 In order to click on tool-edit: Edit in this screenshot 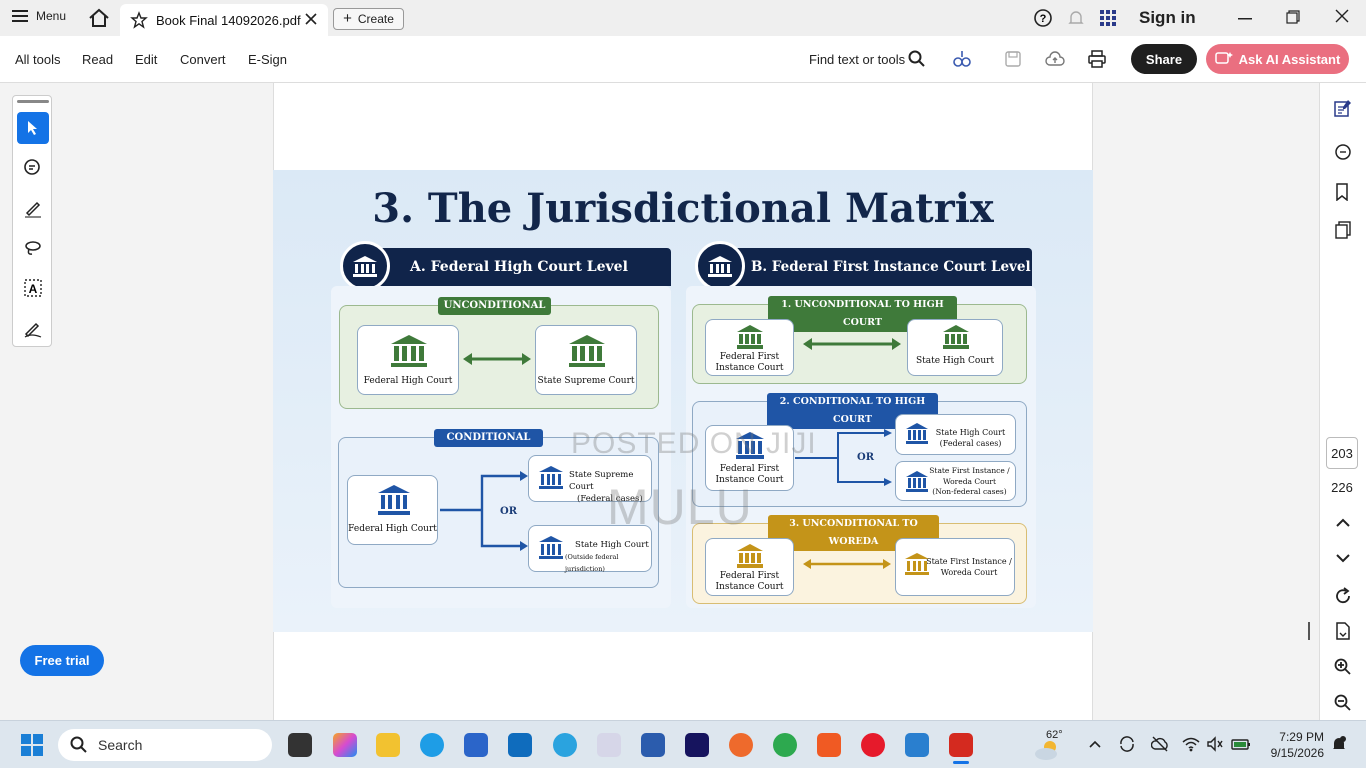, I will do `click(146, 59)`.